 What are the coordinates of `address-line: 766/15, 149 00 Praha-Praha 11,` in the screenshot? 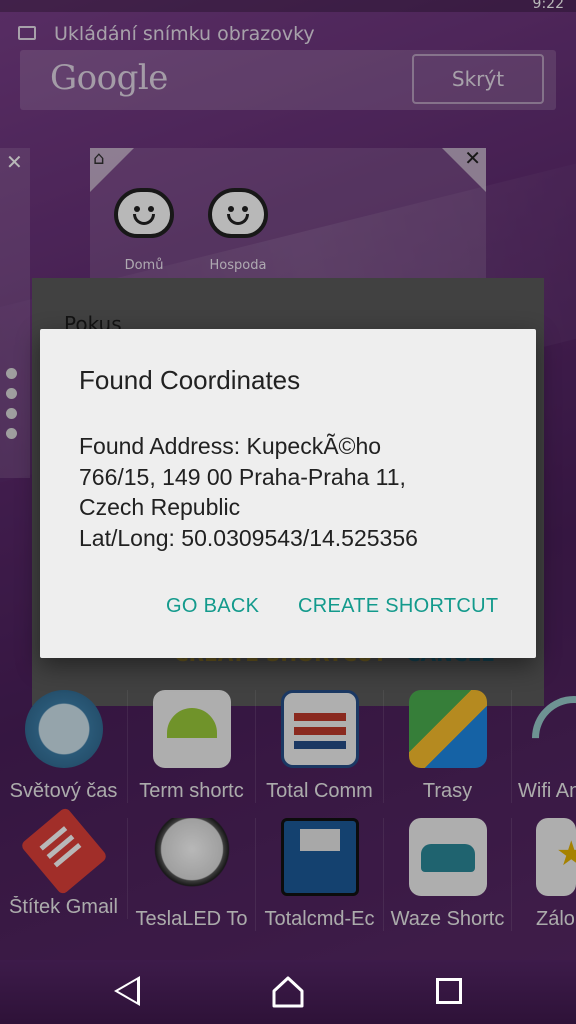 It's located at (242, 476).